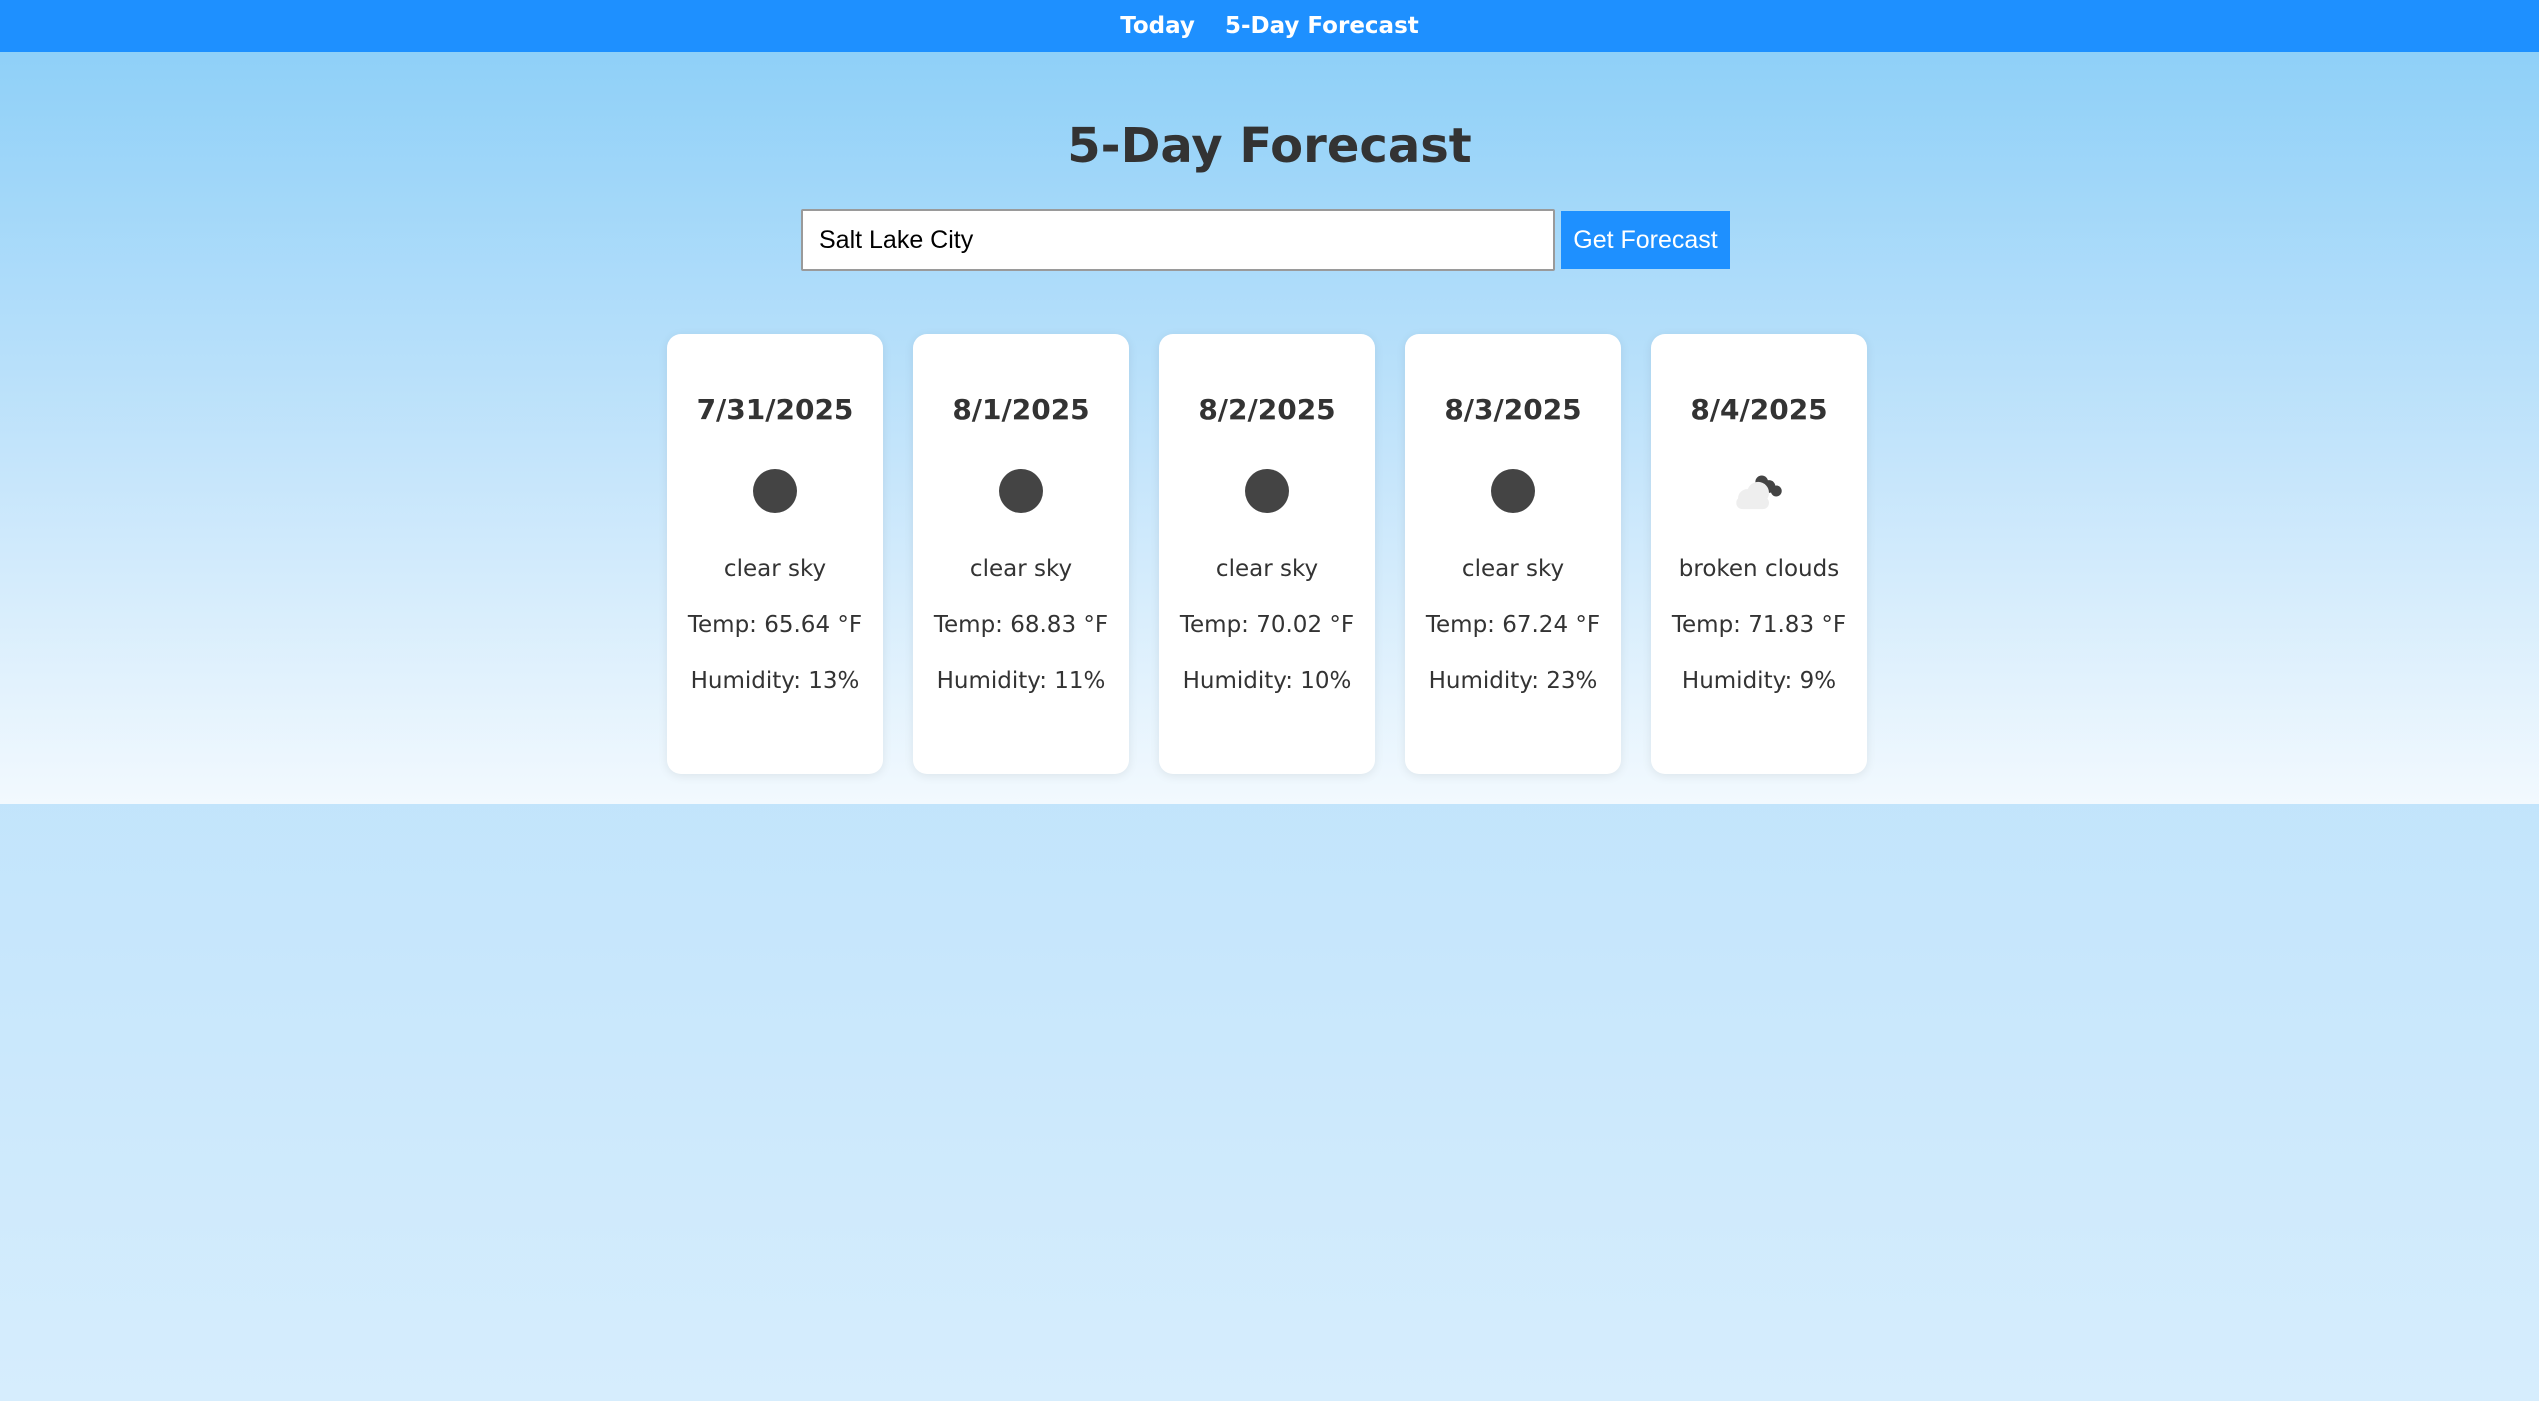 The image size is (2539, 1401). Describe the element at coordinates (1021, 681) in the screenshot. I see `forecast-humidity: Humidity: 11%` at that location.